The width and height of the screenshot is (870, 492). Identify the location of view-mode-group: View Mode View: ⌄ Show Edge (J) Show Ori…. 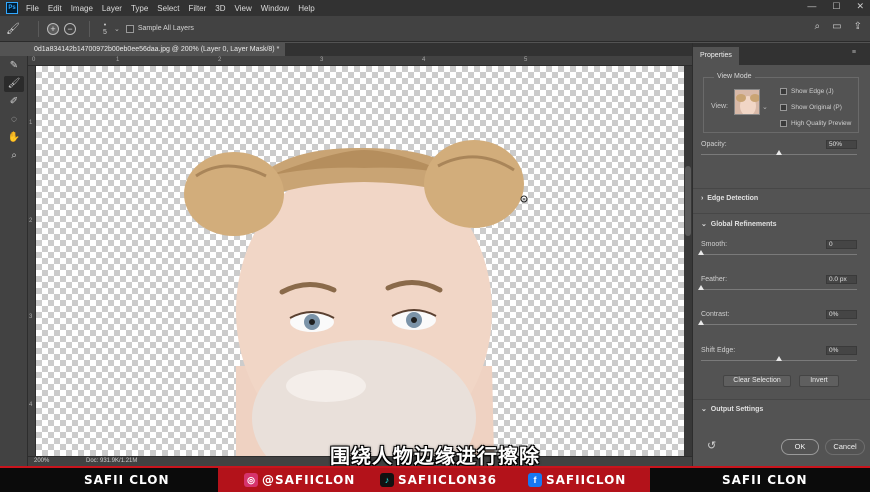
(781, 103).